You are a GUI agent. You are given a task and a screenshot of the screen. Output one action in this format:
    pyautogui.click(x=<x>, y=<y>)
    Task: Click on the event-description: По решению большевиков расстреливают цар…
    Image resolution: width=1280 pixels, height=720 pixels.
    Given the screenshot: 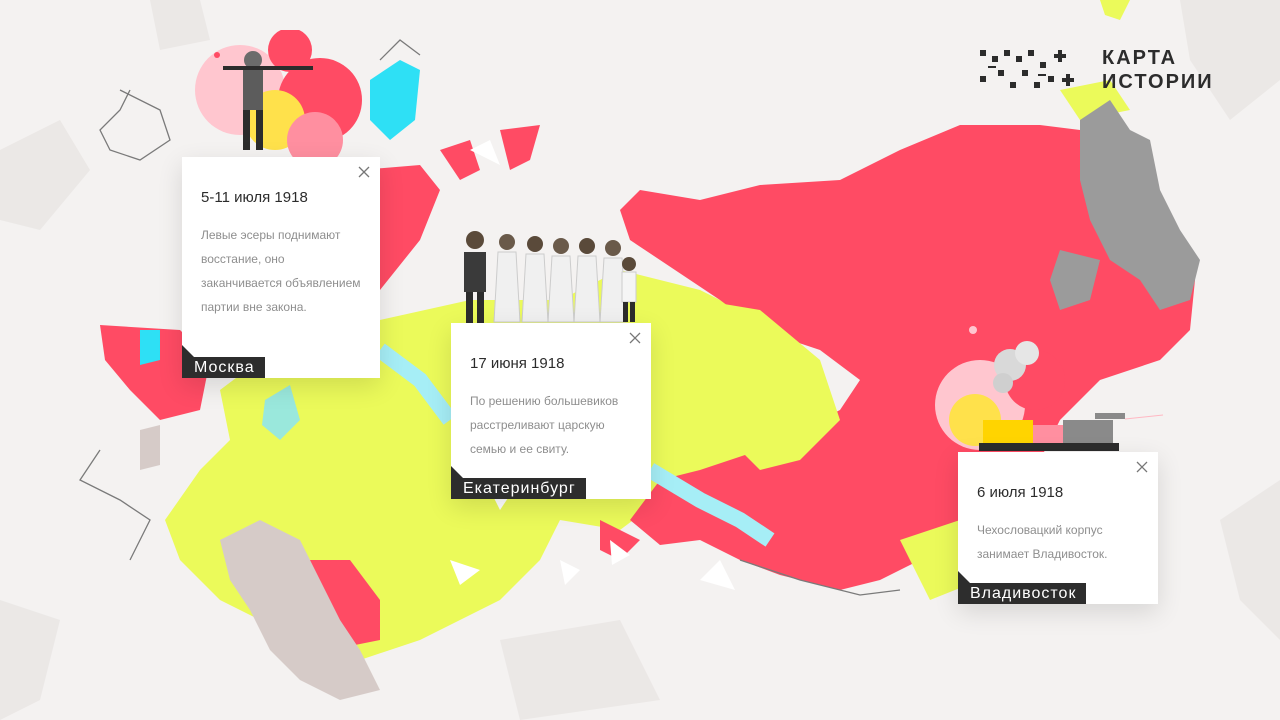 What is the action you would take?
    pyautogui.click(x=544, y=425)
    